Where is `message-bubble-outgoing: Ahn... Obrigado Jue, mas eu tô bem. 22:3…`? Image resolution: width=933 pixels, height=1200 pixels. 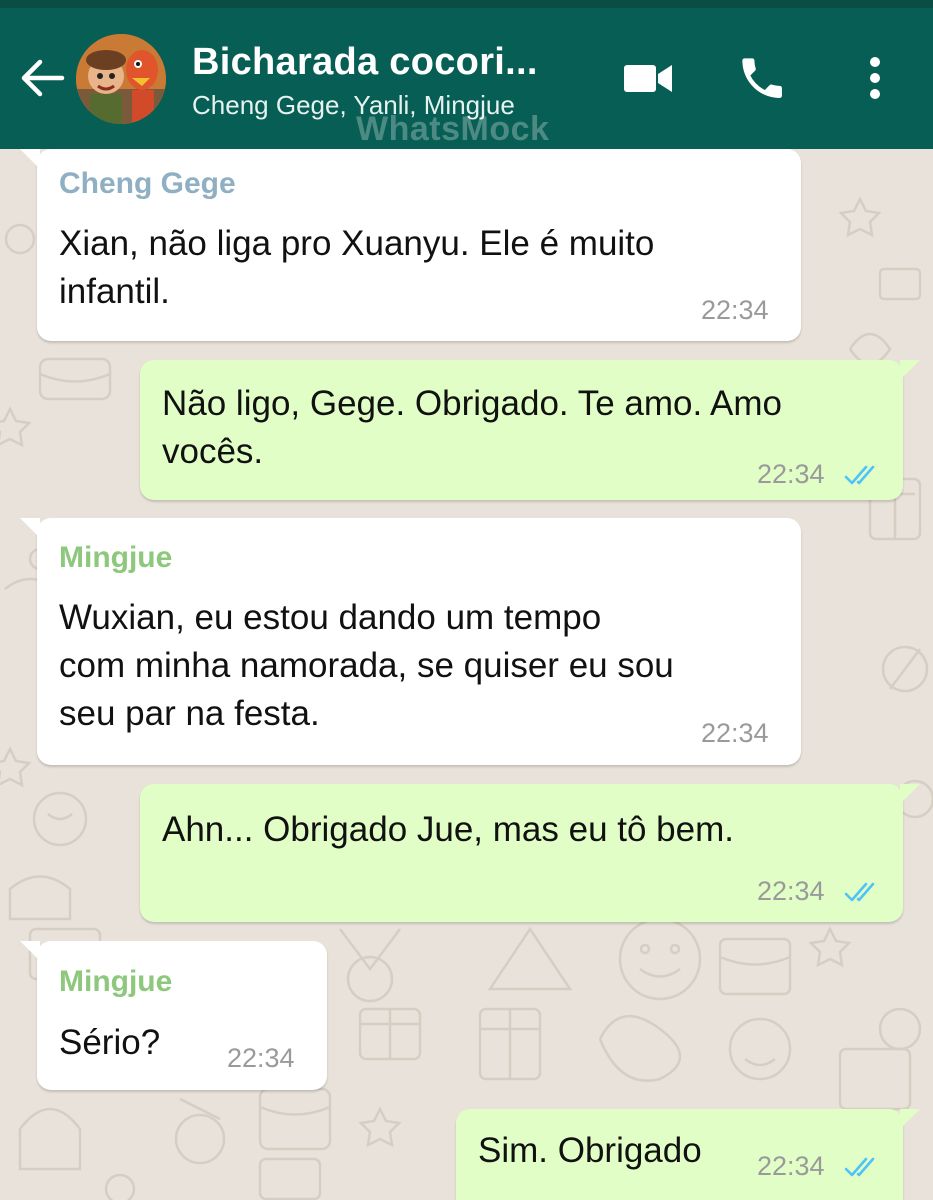
message-bubble-outgoing: Ahn... Obrigado Jue, mas eu tô bem. 22:3… is located at coordinates (530, 853).